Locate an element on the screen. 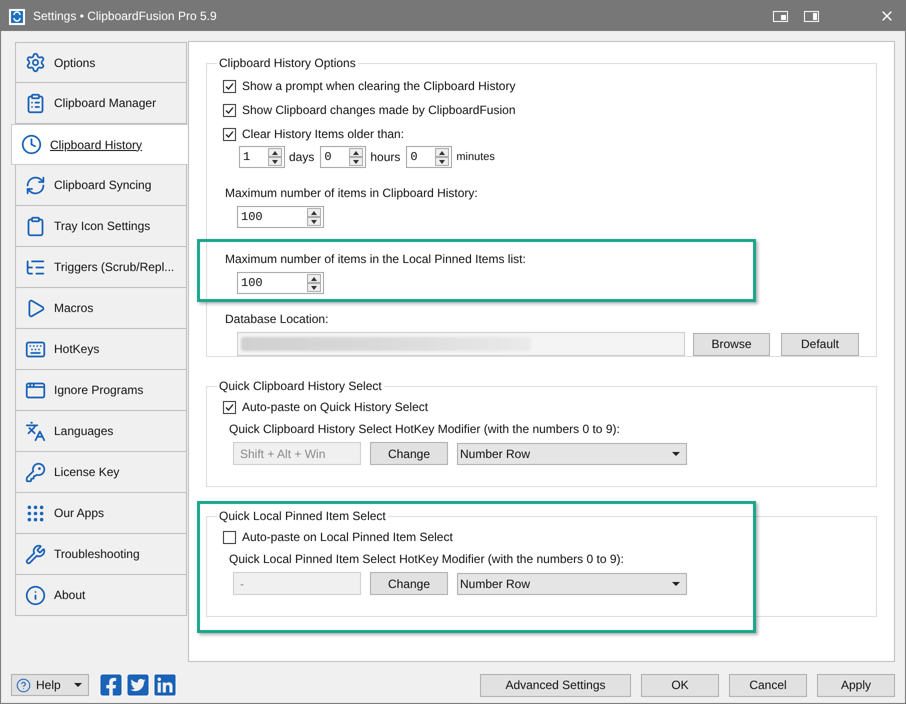  push-button: Advanced Settings is located at coordinates (555, 685).